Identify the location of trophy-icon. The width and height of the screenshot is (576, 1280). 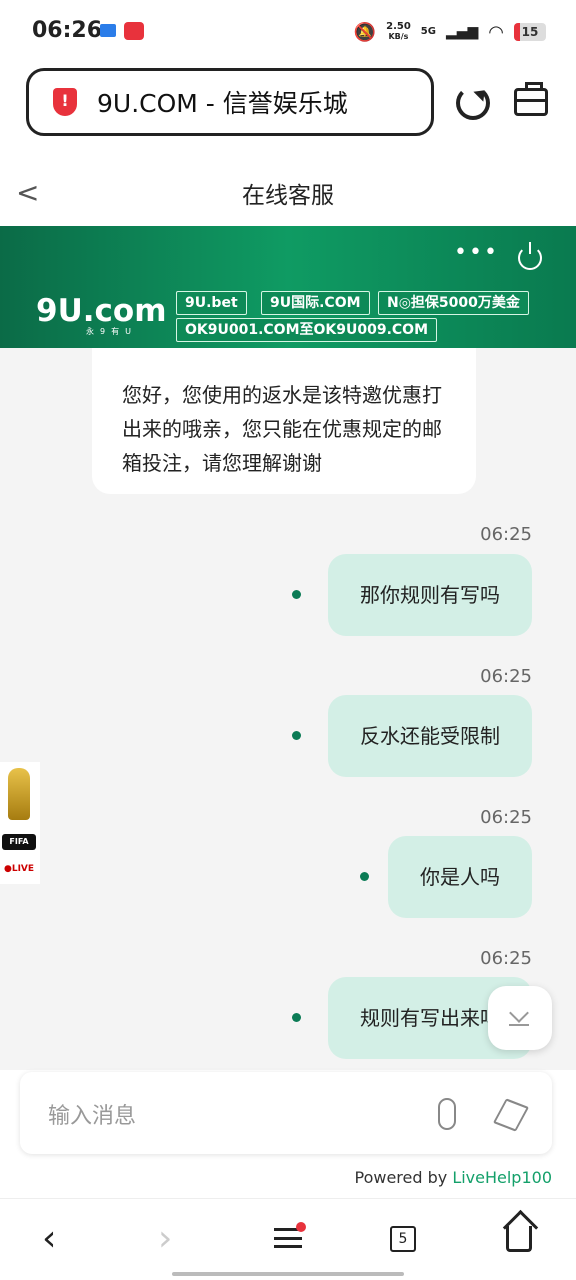
(19, 794).